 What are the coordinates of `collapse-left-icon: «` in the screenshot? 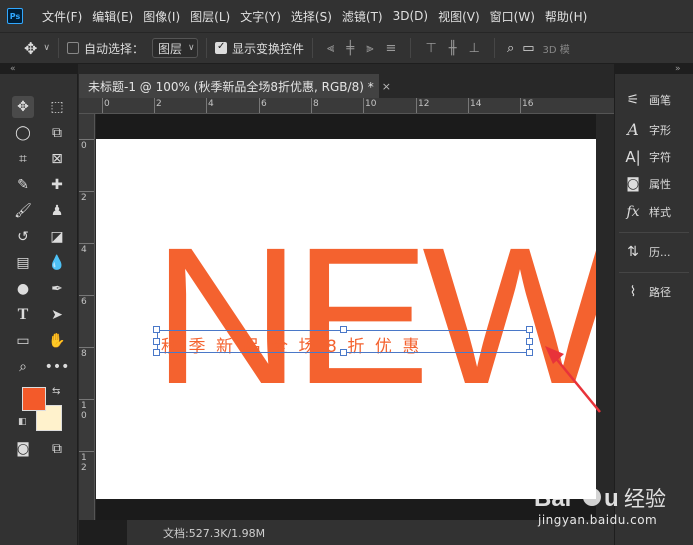 It's located at (12, 69).